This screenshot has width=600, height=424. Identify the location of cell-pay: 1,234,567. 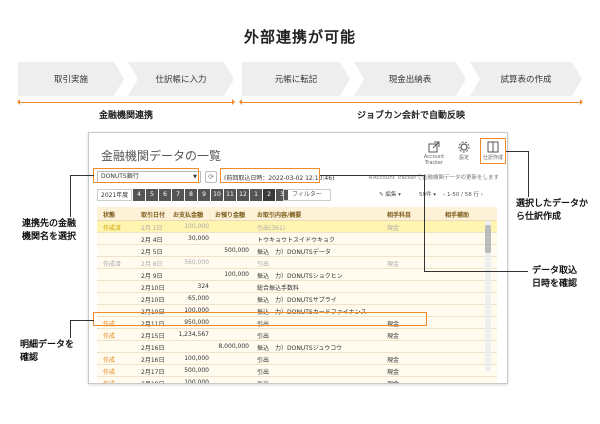
(193, 334).